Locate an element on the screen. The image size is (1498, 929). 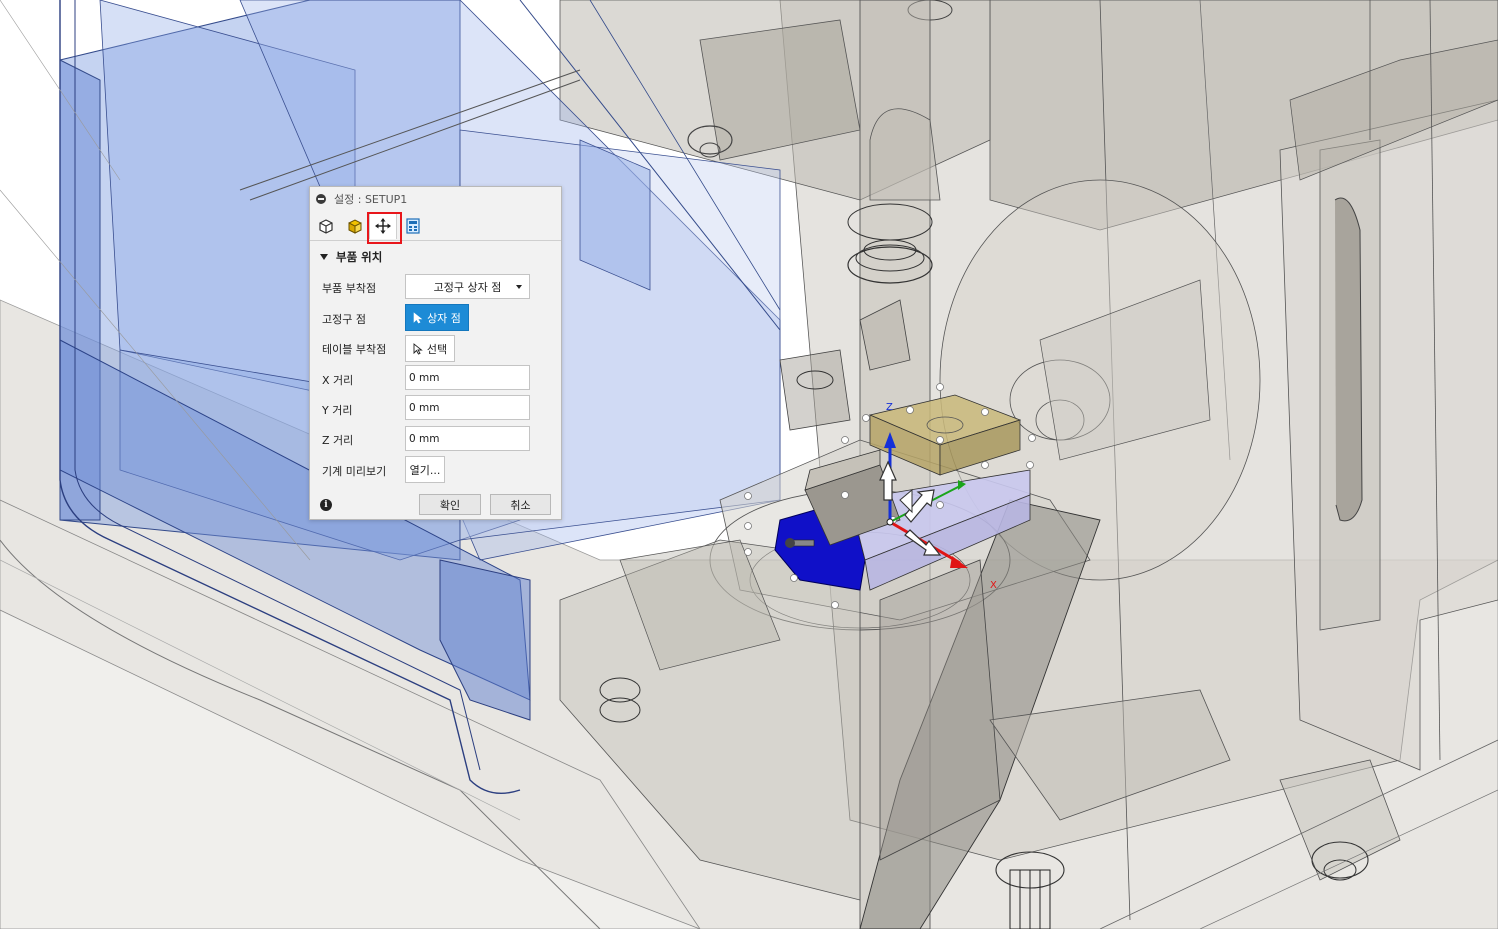
fixture-point-label: 고정구 점 is located at coordinates (344, 319).